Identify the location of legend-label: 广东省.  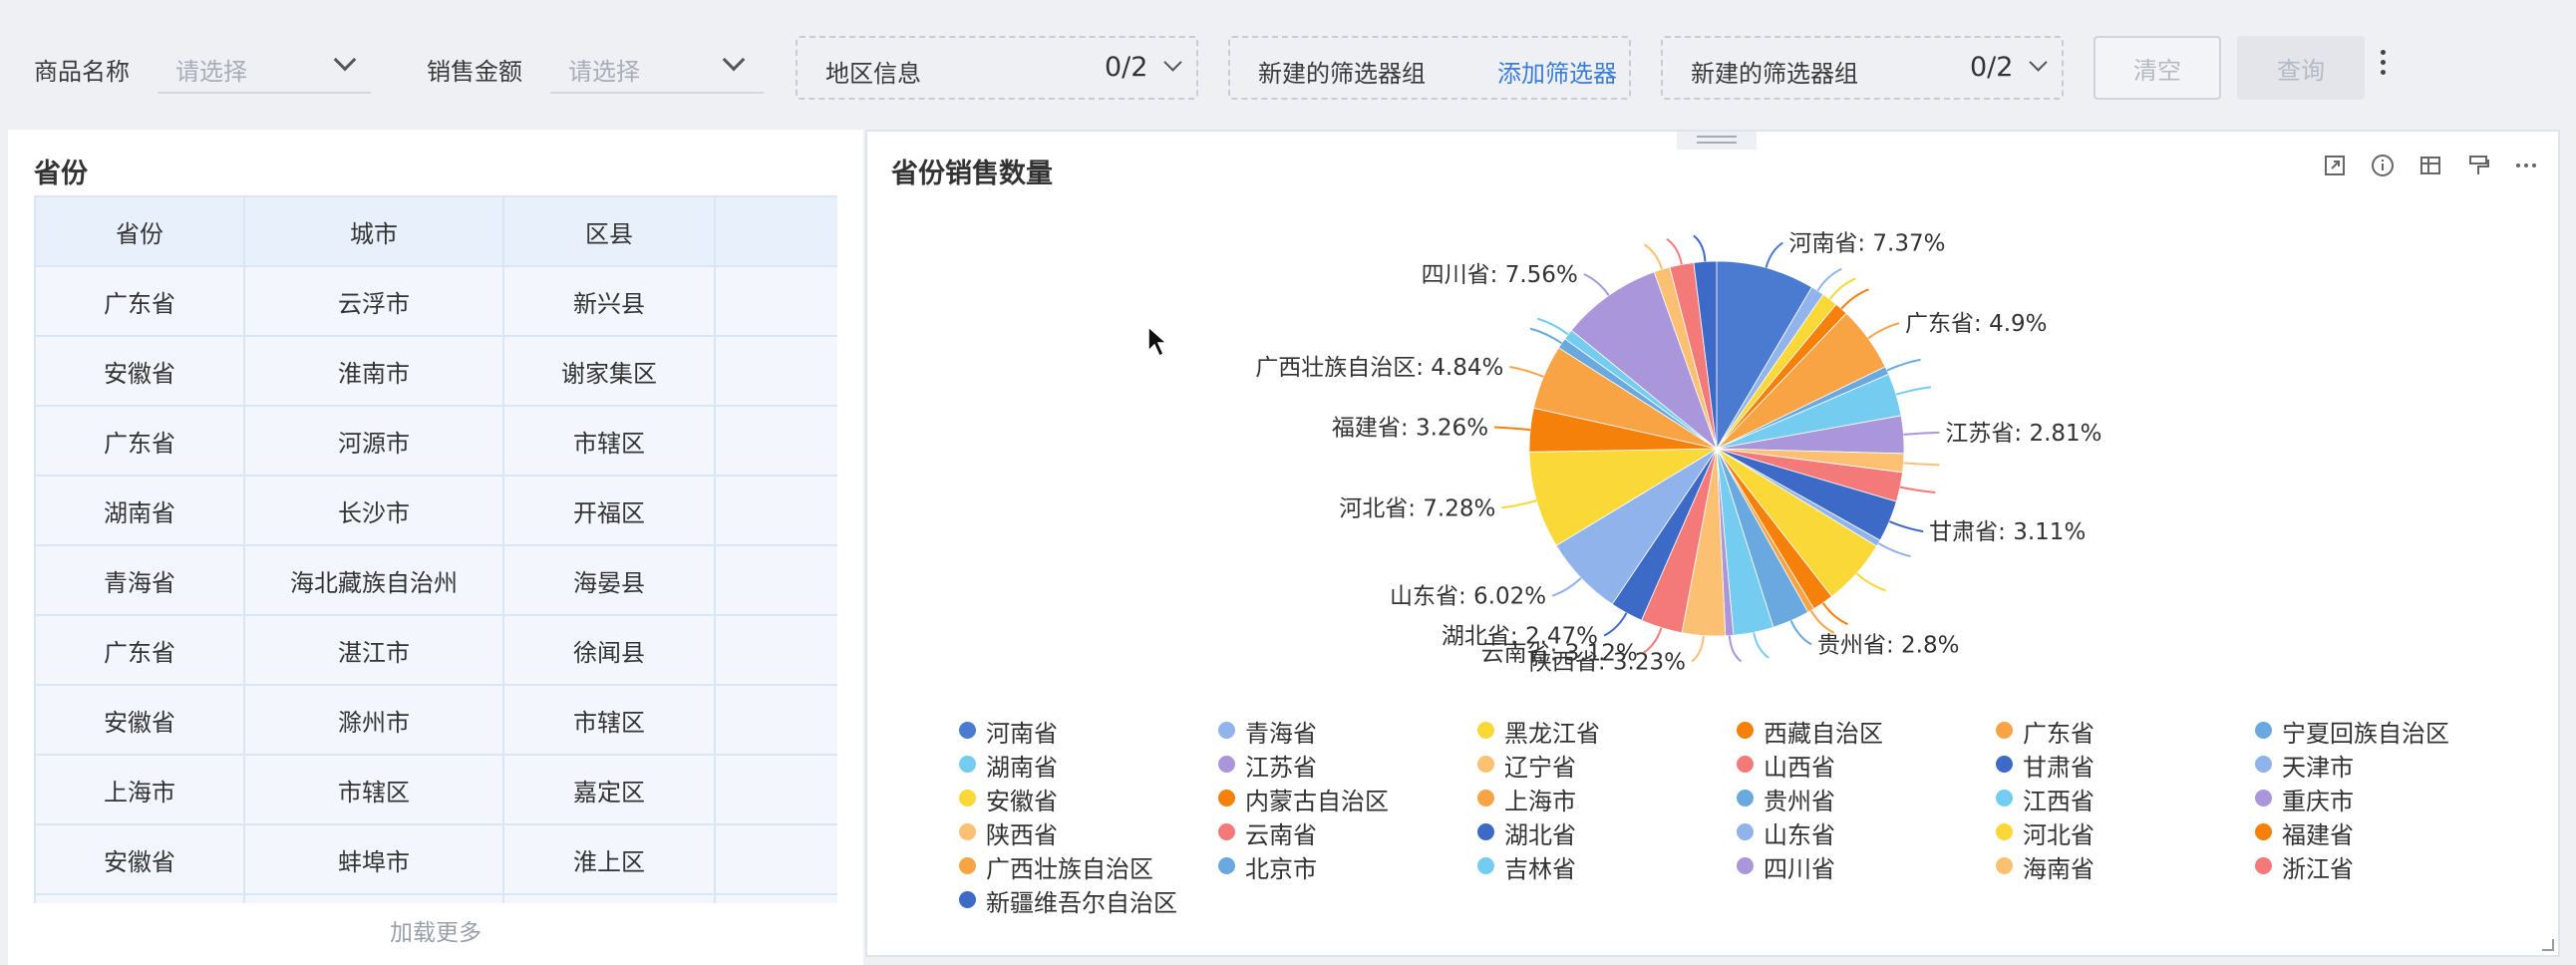
(2058, 734).